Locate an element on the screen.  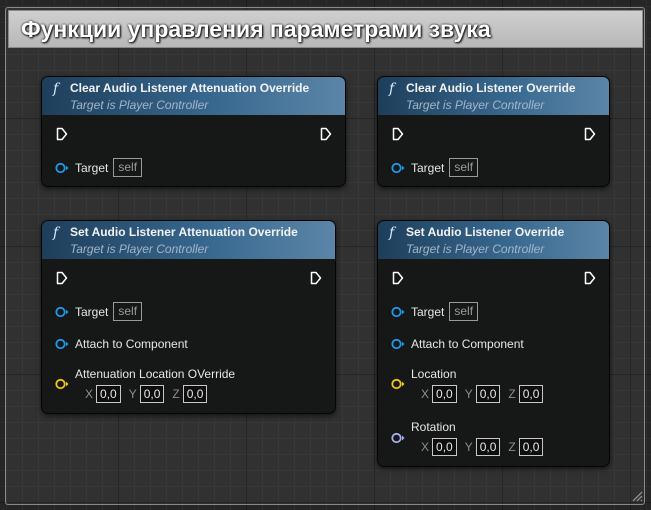
node-title: Set Audio Listener Attenuation Override is located at coordinates (184, 232).